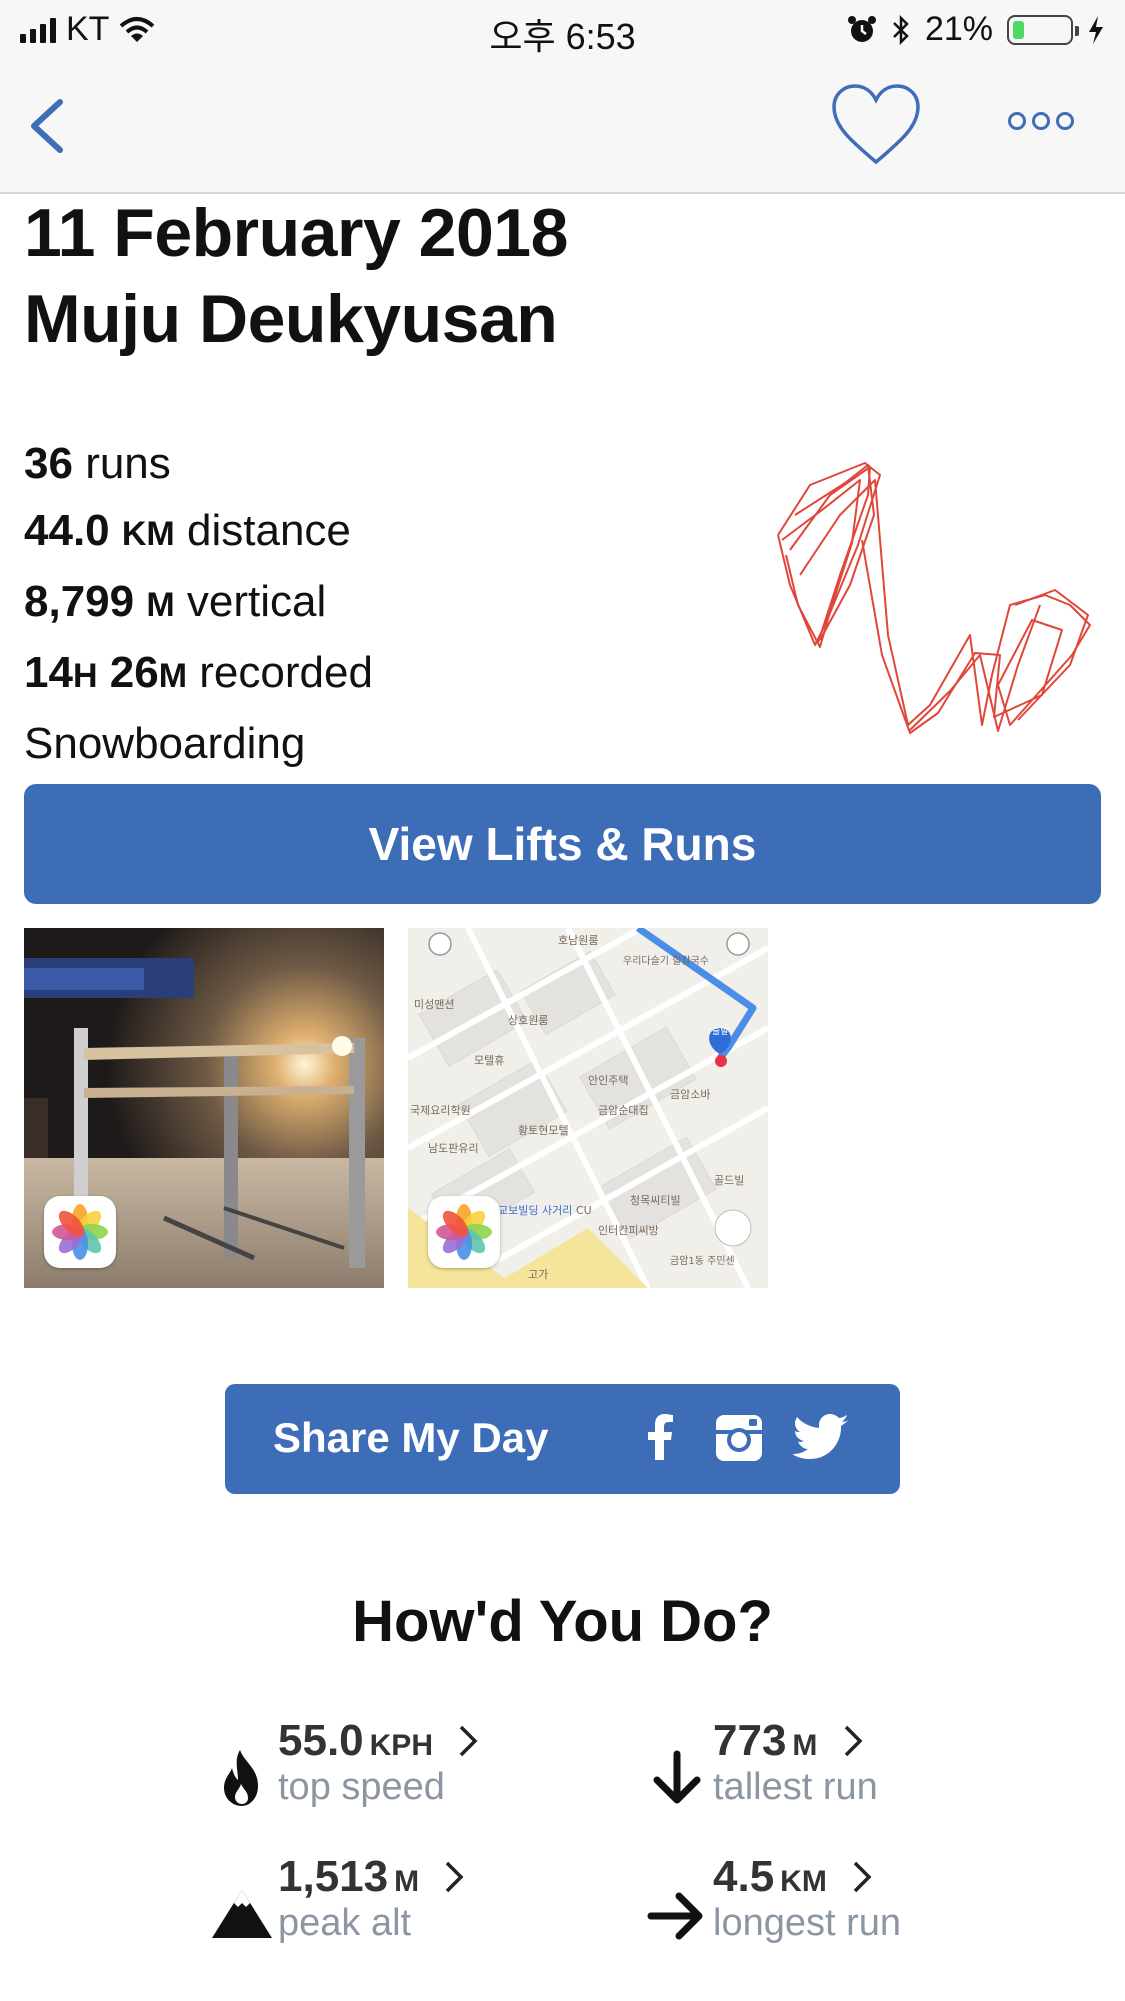  I want to click on share-my-day-button: Share My Day, so click(562, 1439).